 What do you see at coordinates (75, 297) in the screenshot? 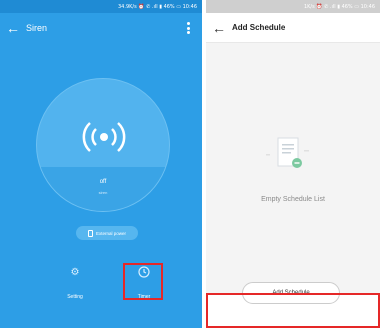
I see `tab-setting-label: Setting` at bounding box center [75, 297].